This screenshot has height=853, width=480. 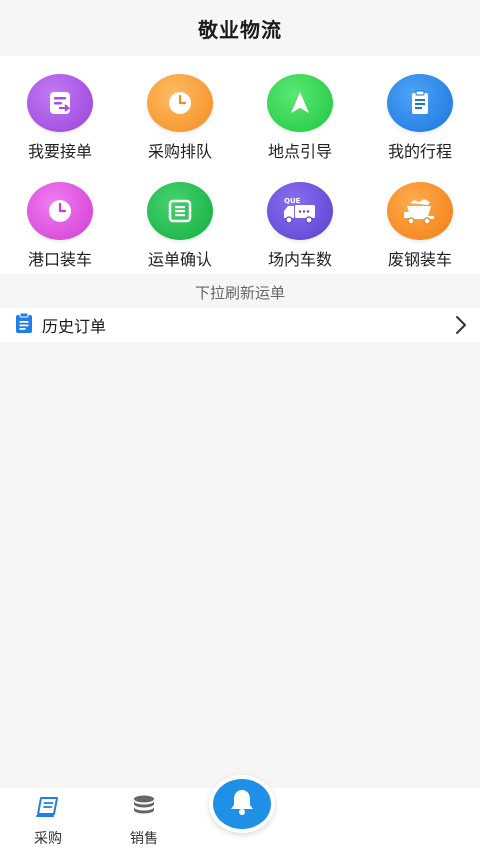 What do you see at coordinates (144, 808) in the screenshot?
I see `database-icon` at bounding box center [144, 808].